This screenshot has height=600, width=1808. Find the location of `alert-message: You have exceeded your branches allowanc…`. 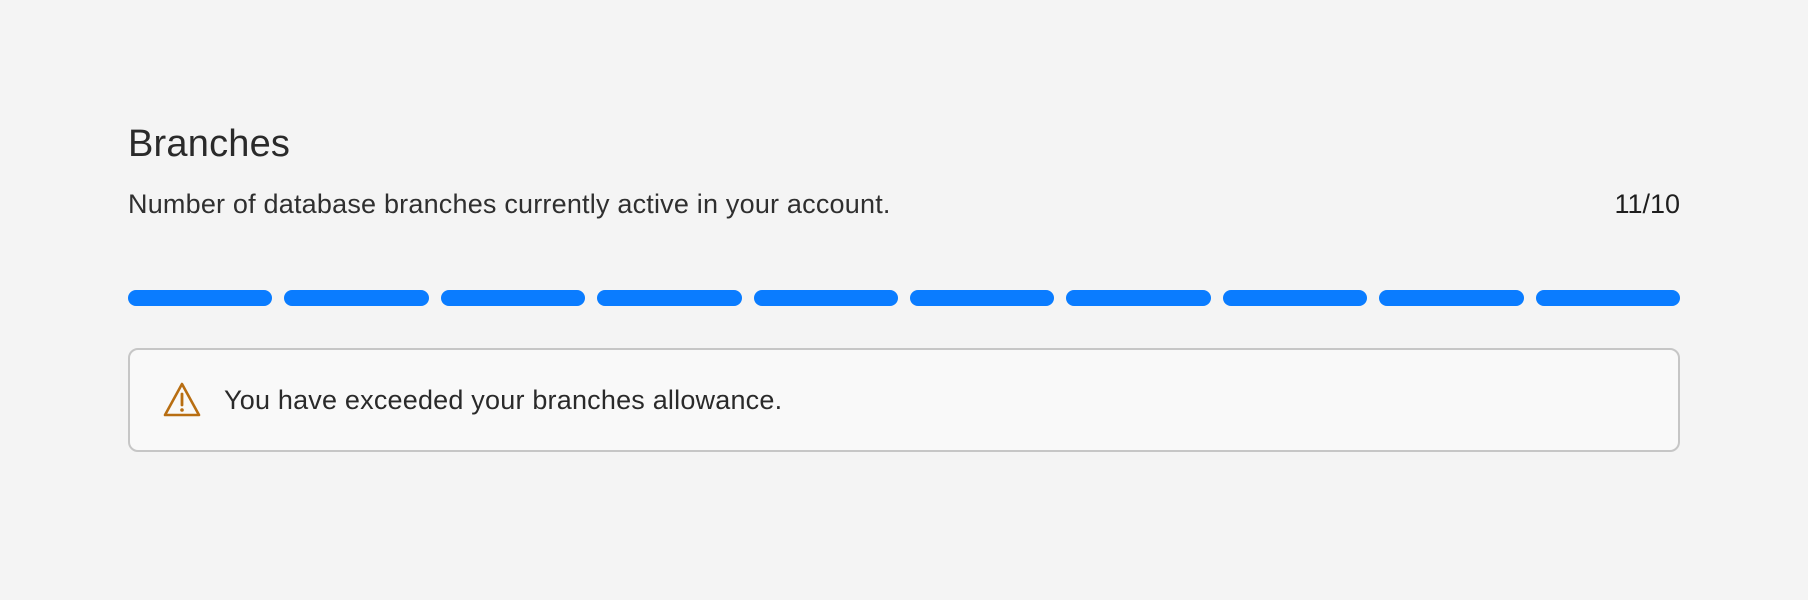

alert-message: You have exceeded your branches allowanc… is located at coordinates (503, 399).